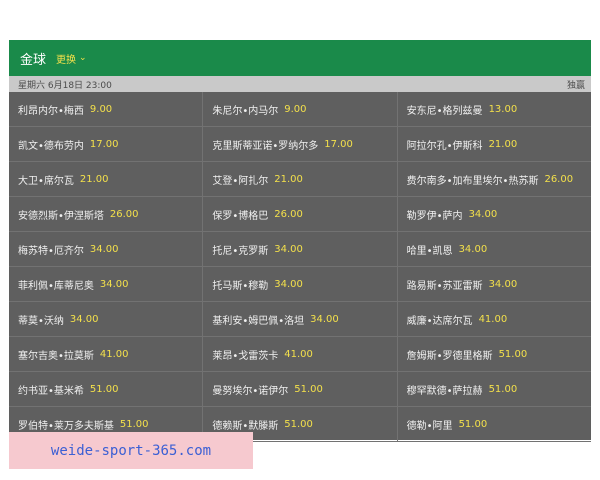 The height and width of the screenshot is (480, 600). I want to click on player-name: 约书亚•基米希, so click(51, 391).